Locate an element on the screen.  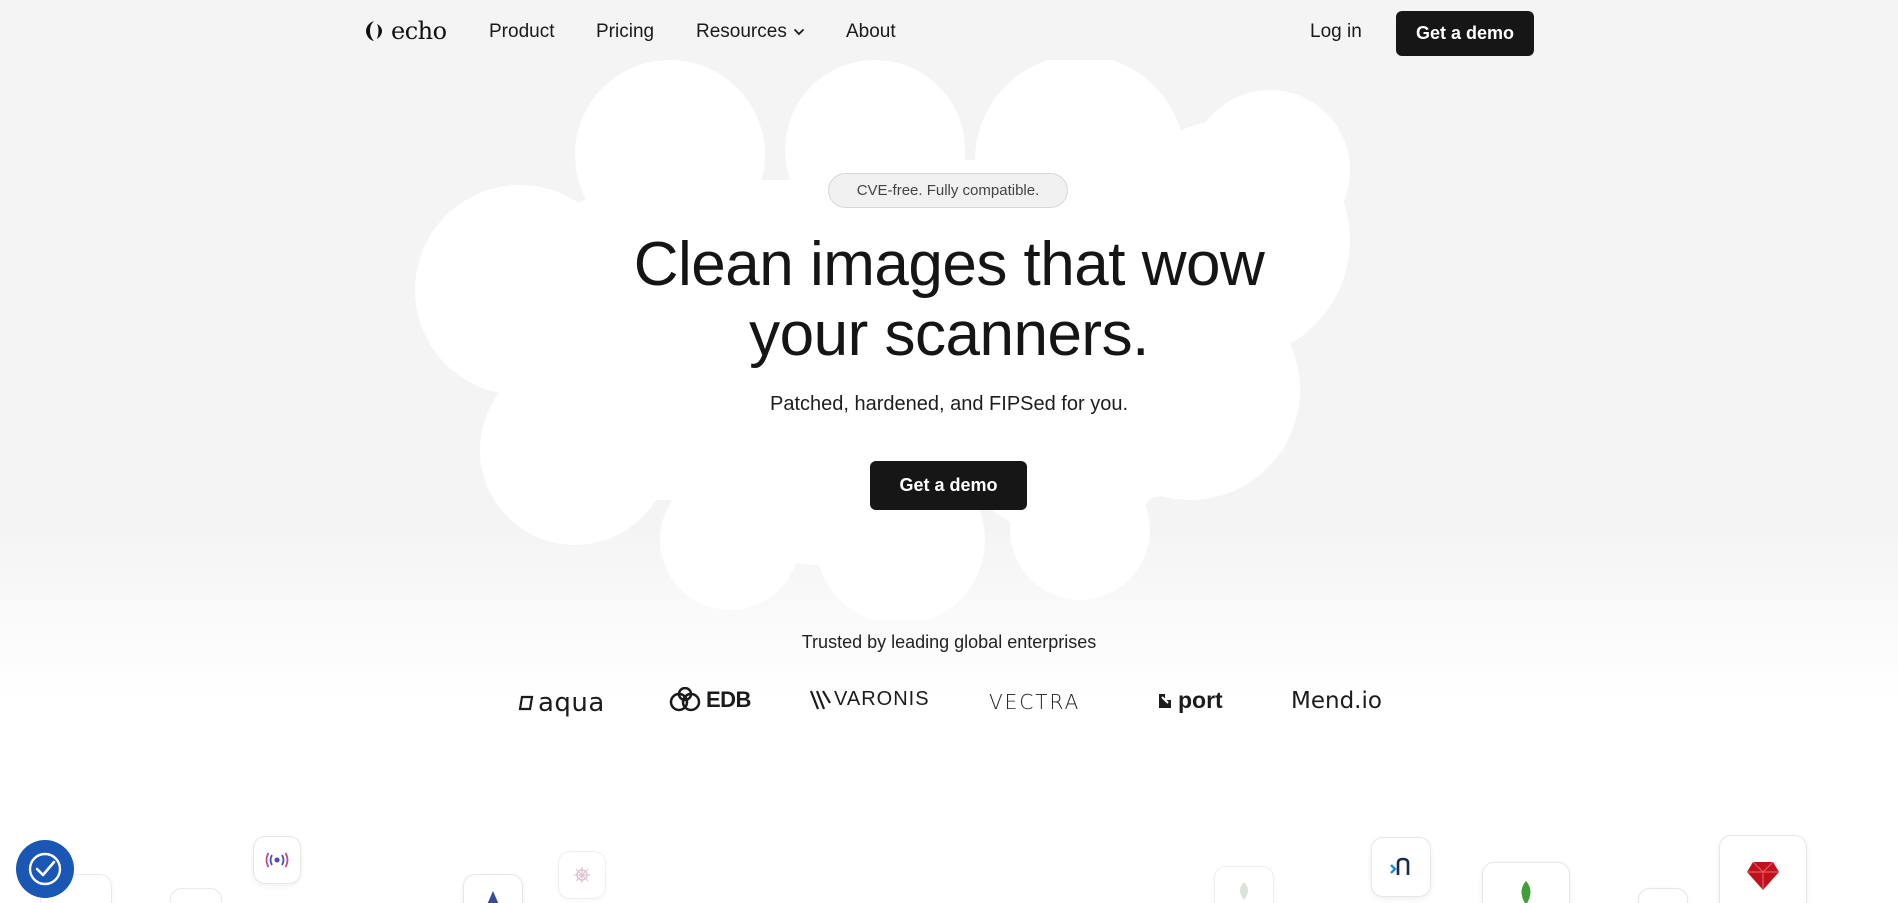
logo-text: echo is located at coordinates (419, 31).